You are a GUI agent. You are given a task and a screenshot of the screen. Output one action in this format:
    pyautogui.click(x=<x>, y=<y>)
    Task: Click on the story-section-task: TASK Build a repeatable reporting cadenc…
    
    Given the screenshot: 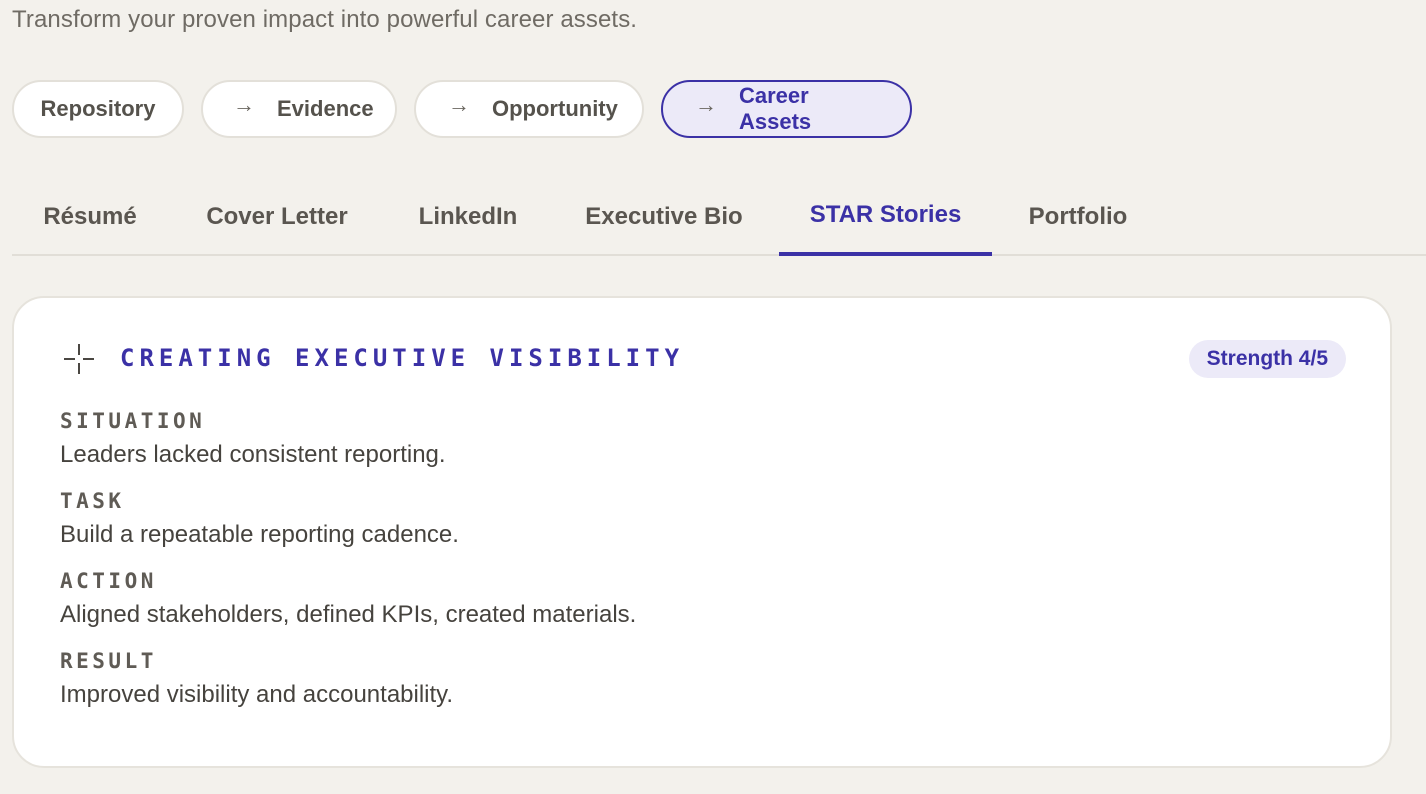 What is the action you would take?
    pyautogui.click(x=259, y=519)
    